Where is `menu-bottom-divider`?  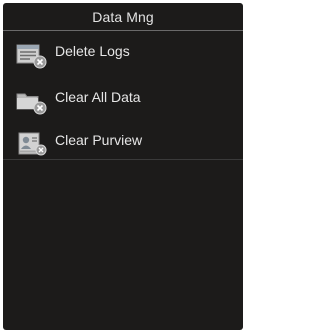
menu-bottom-divider is located at coordinates (123, 159).